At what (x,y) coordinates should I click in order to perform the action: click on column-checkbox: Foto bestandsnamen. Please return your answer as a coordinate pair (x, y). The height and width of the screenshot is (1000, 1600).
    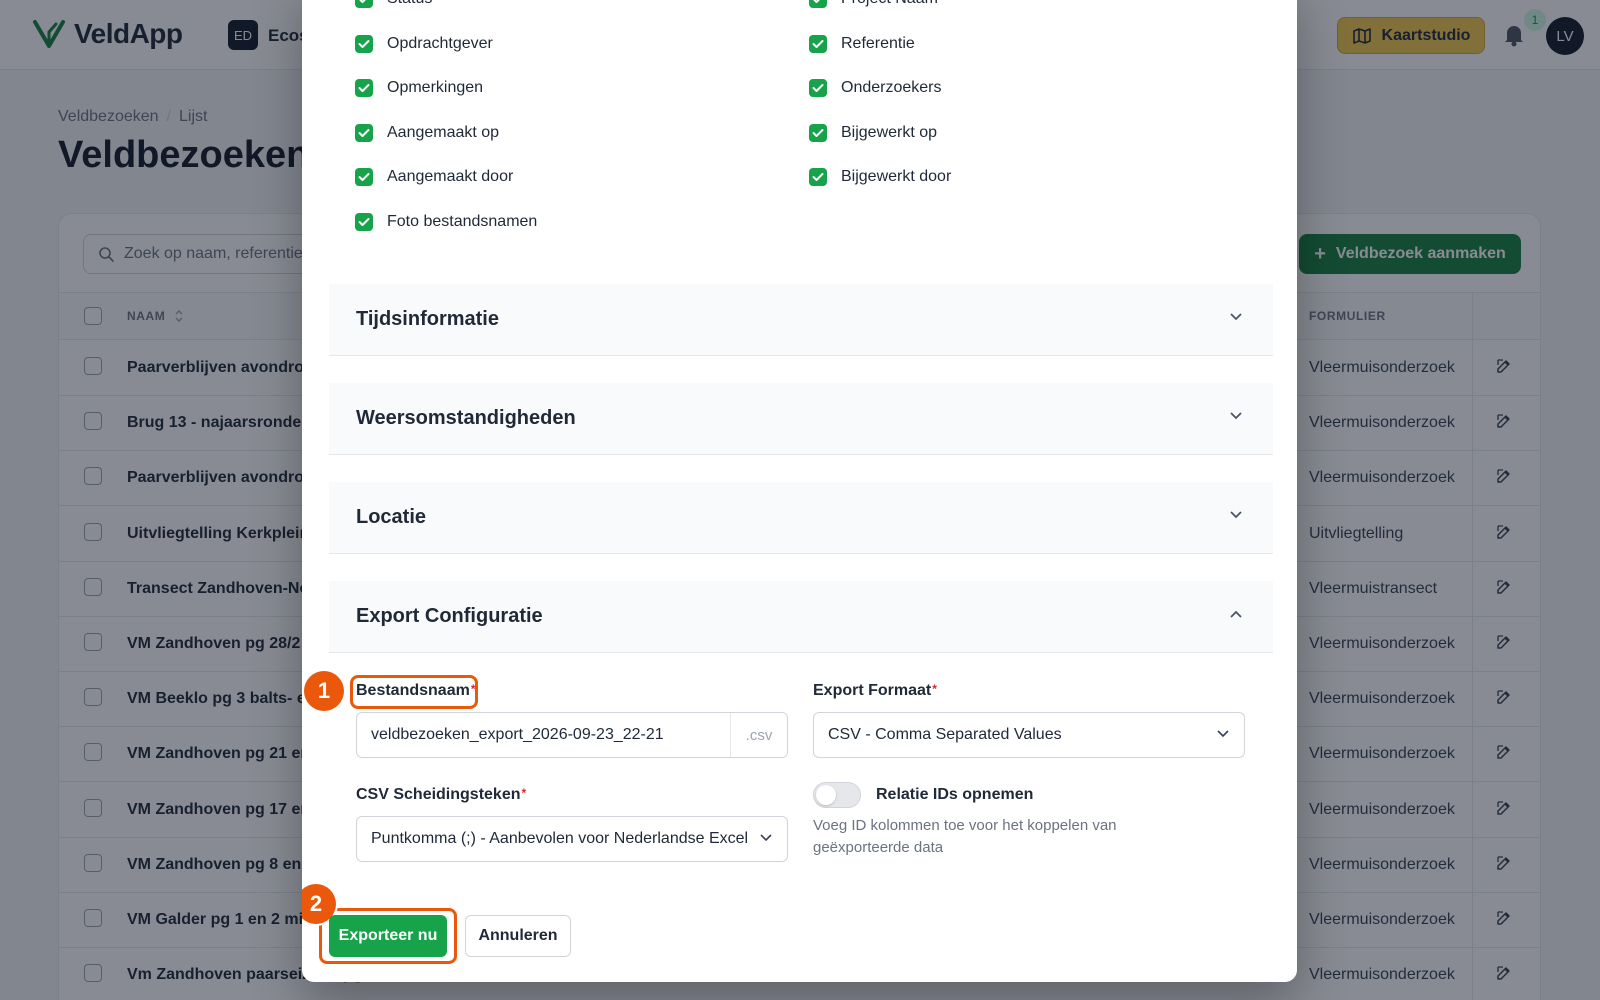
    Looking at the image, I should click on (446, 221).